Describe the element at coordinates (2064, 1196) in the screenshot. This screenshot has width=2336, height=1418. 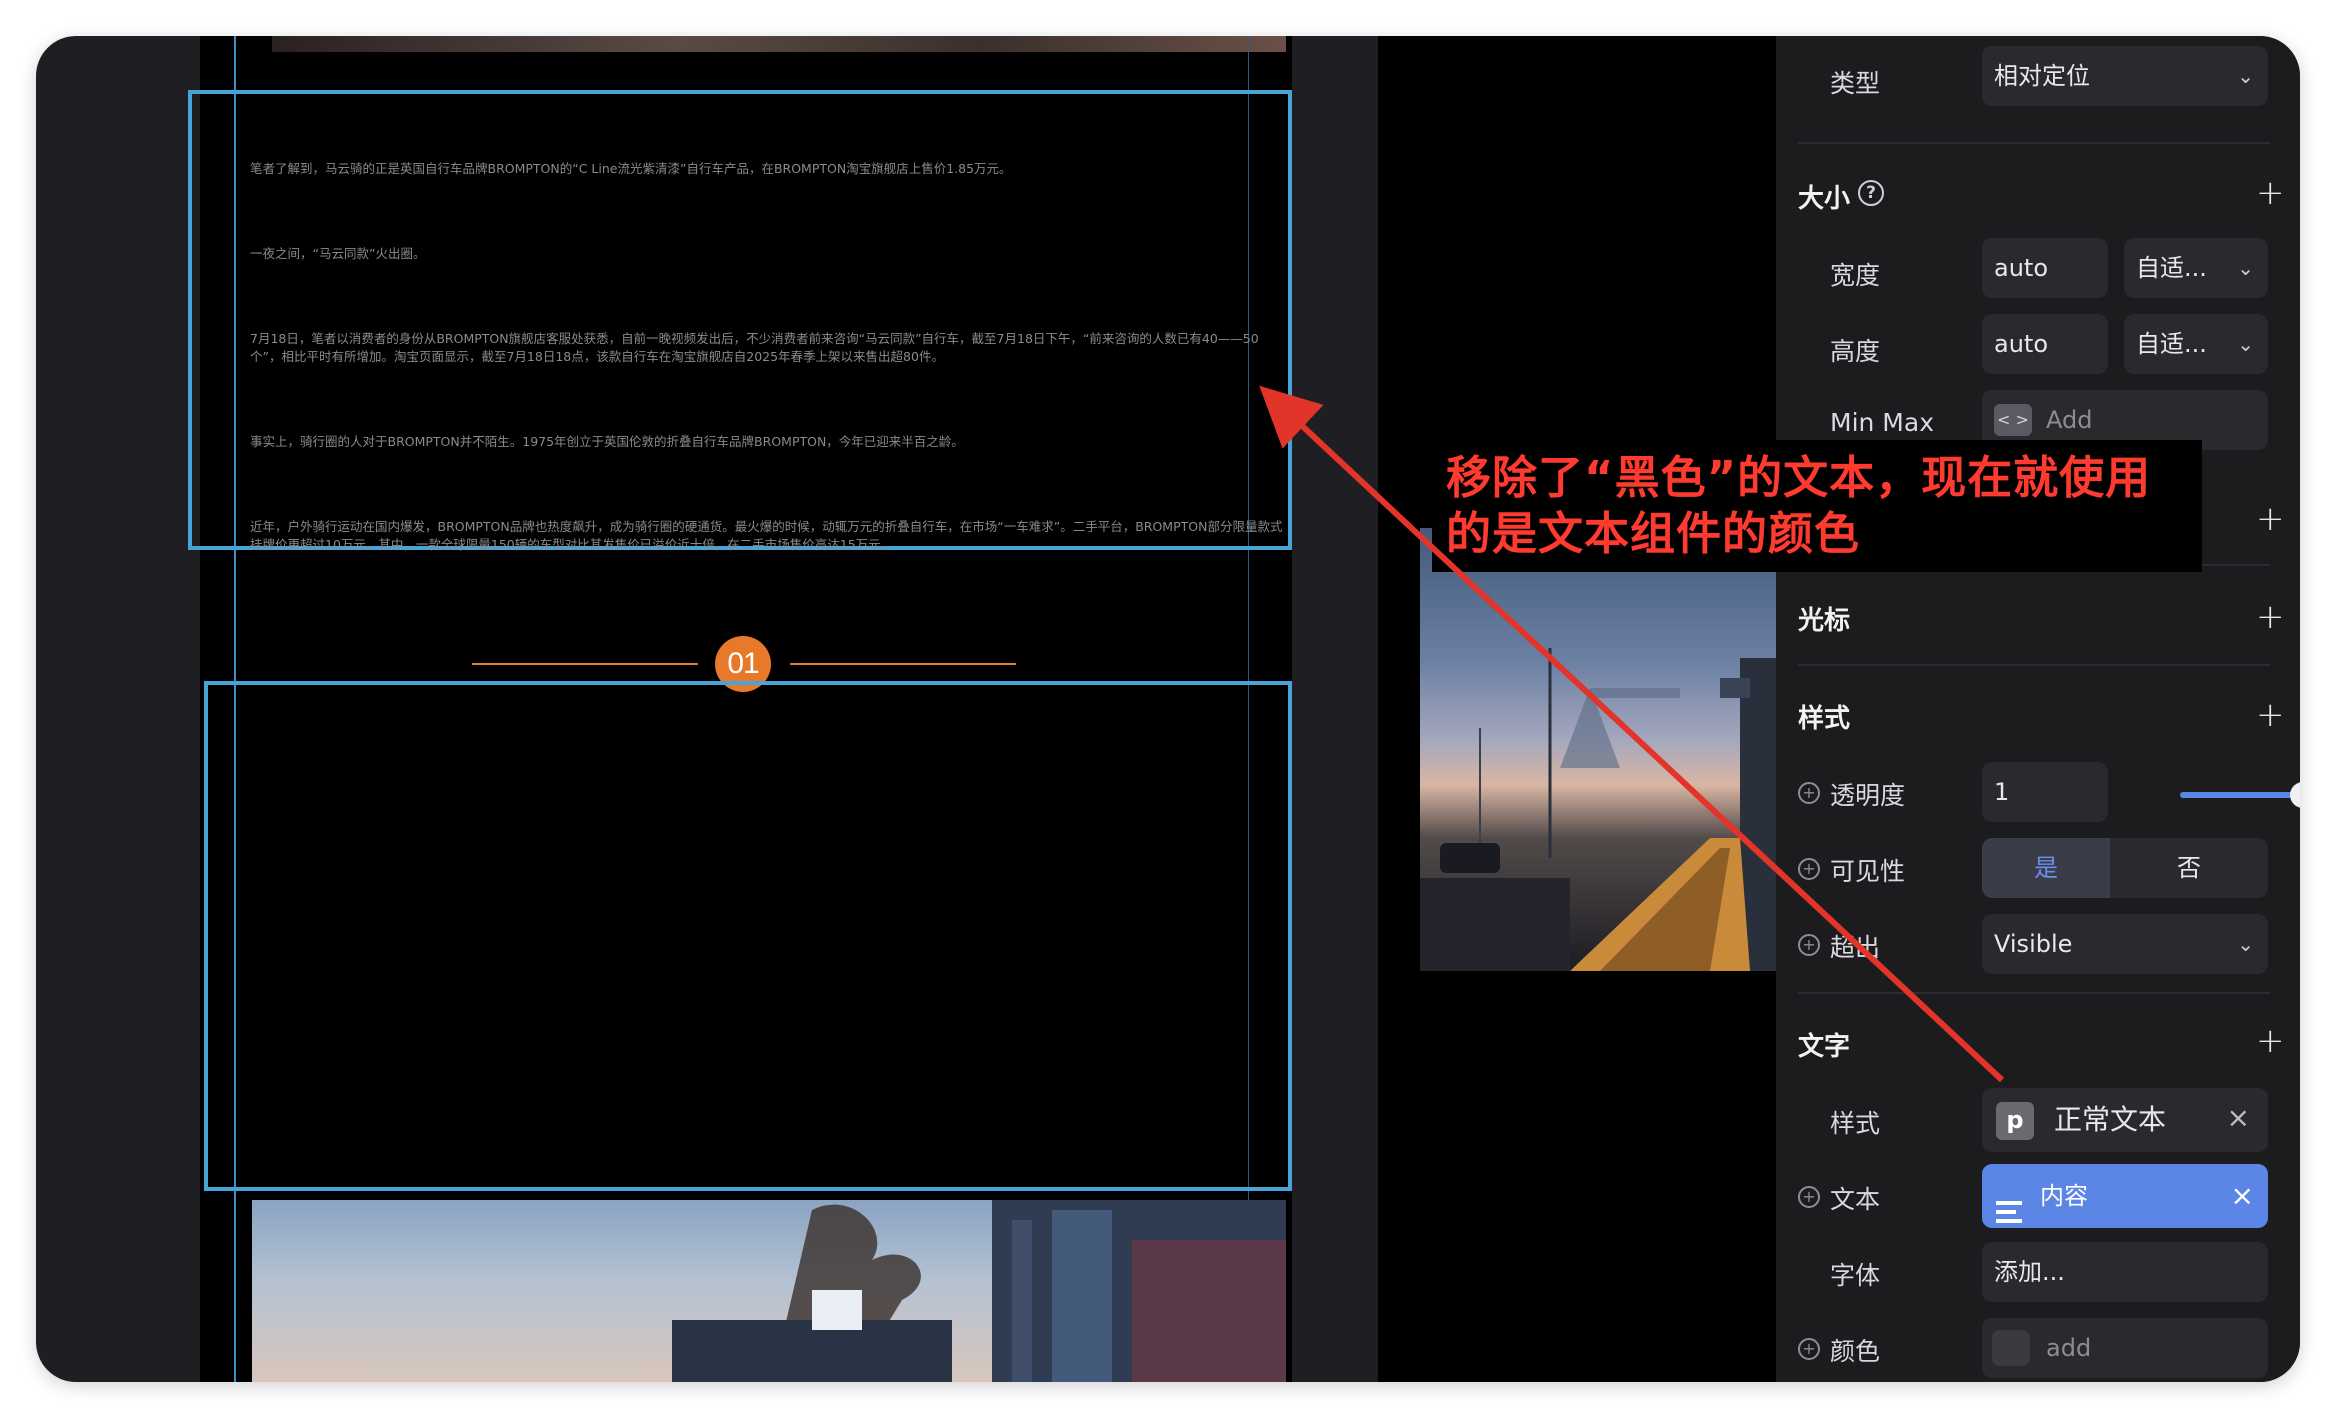
I see `text-content-chip-label: 内容` at that location.